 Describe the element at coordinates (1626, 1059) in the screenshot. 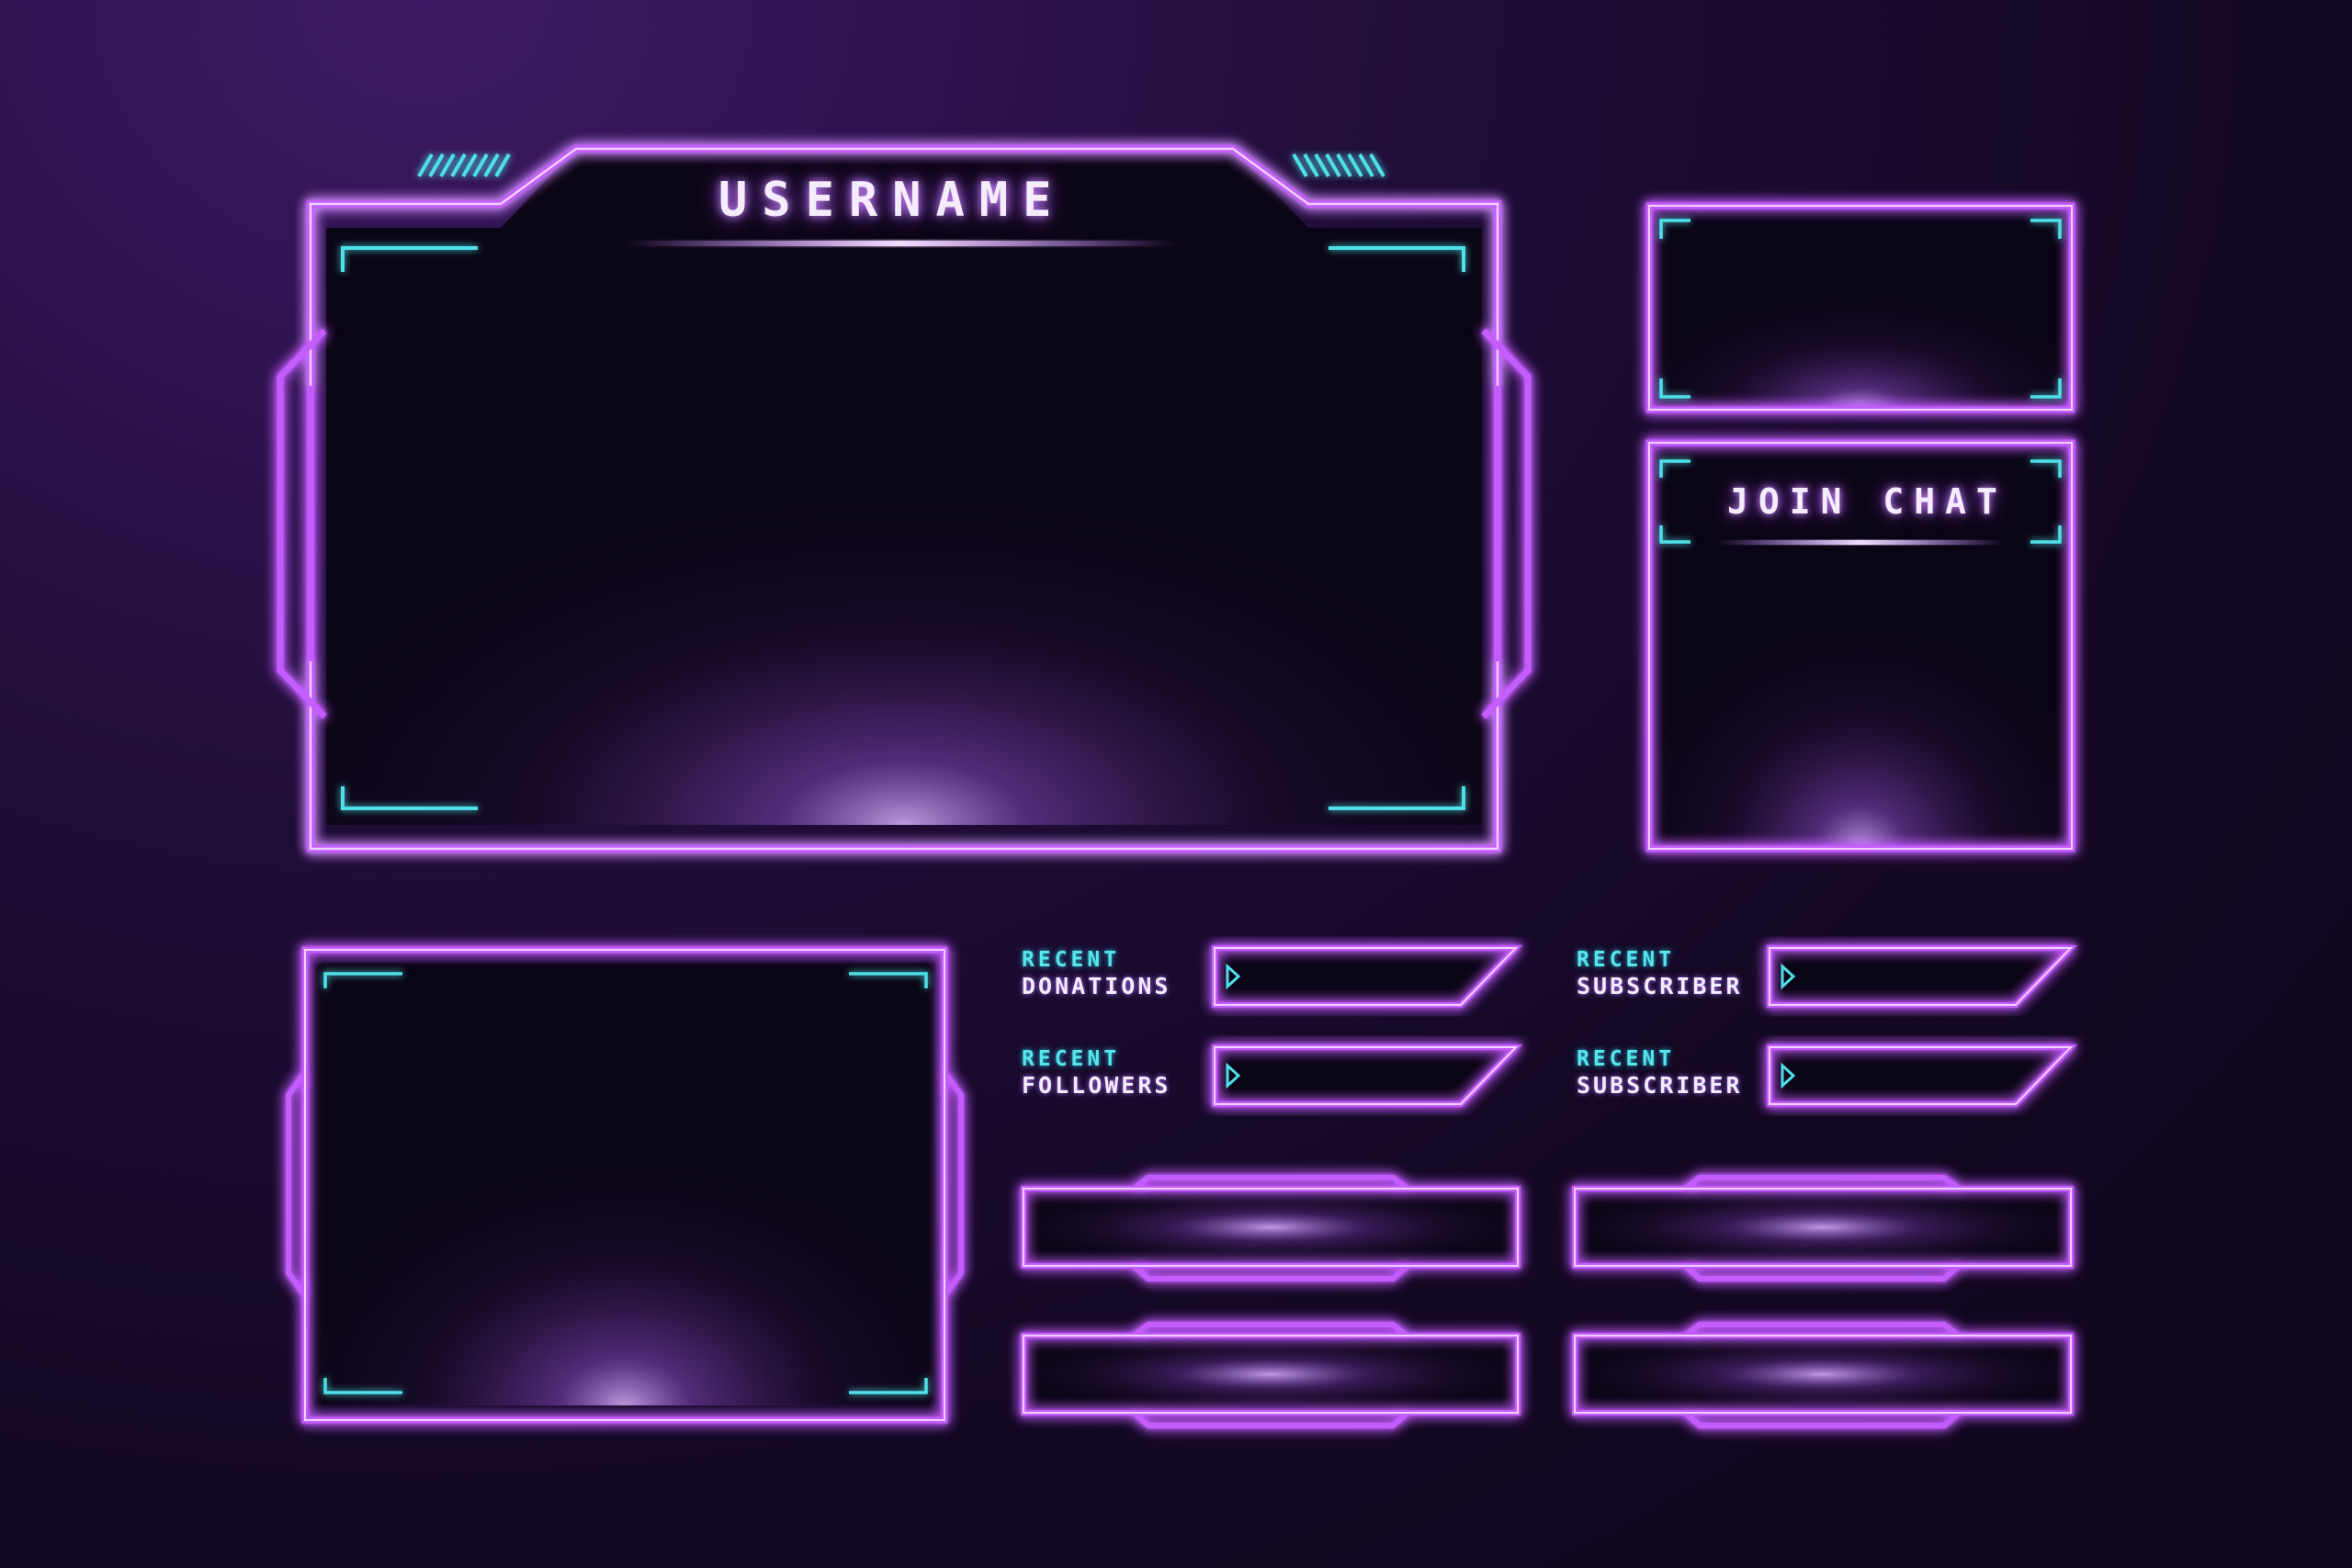

I see `recent-subscriber-label-top-2: RECENT` at that location.